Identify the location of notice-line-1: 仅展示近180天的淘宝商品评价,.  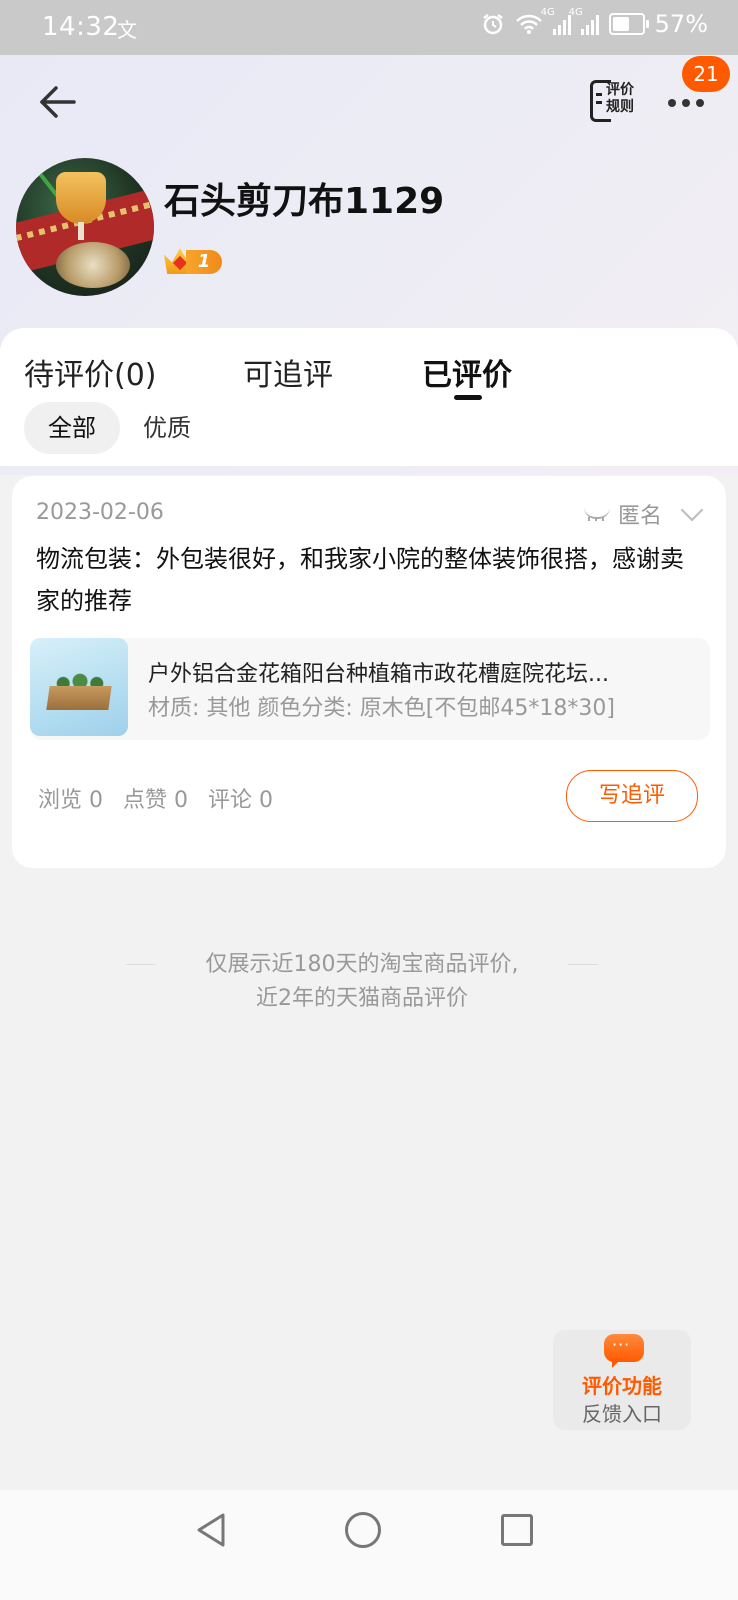
(362, 964).